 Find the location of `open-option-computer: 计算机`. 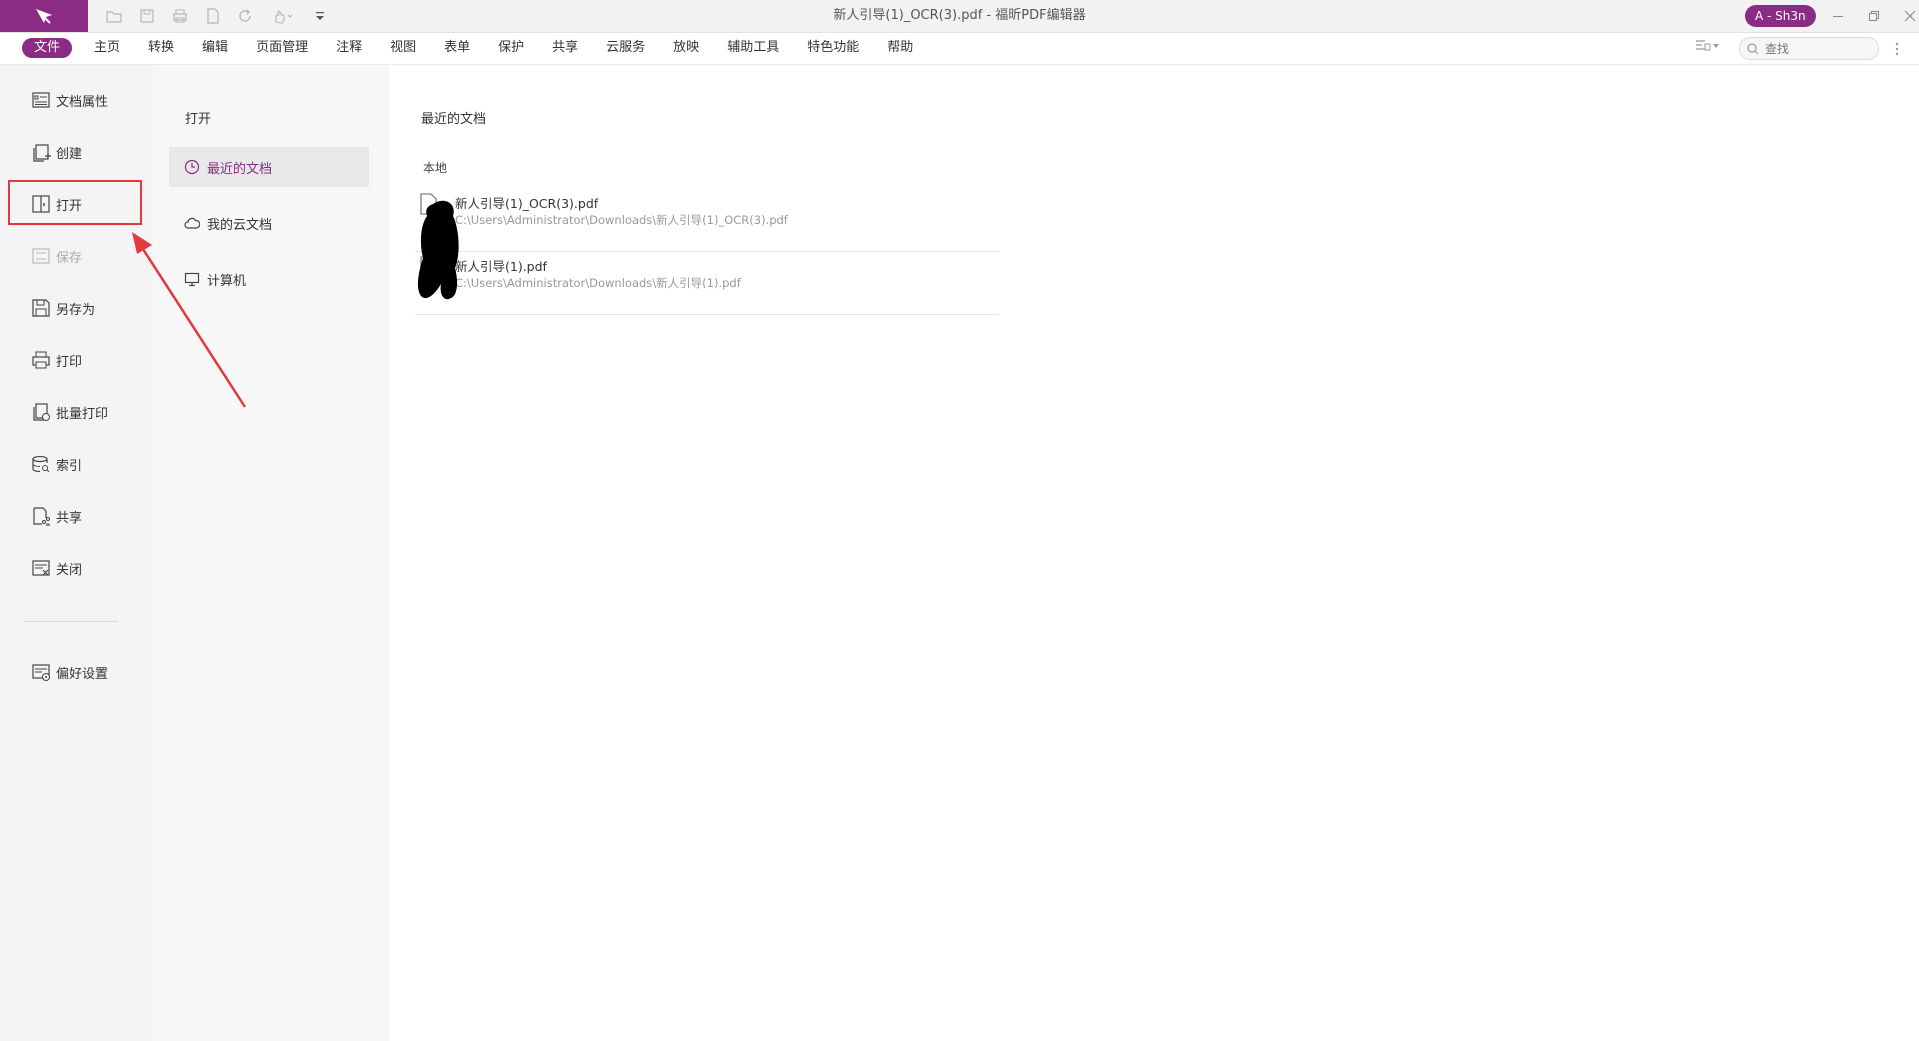

open-option-computer: 计算机 is located at coordinates (269, 279).